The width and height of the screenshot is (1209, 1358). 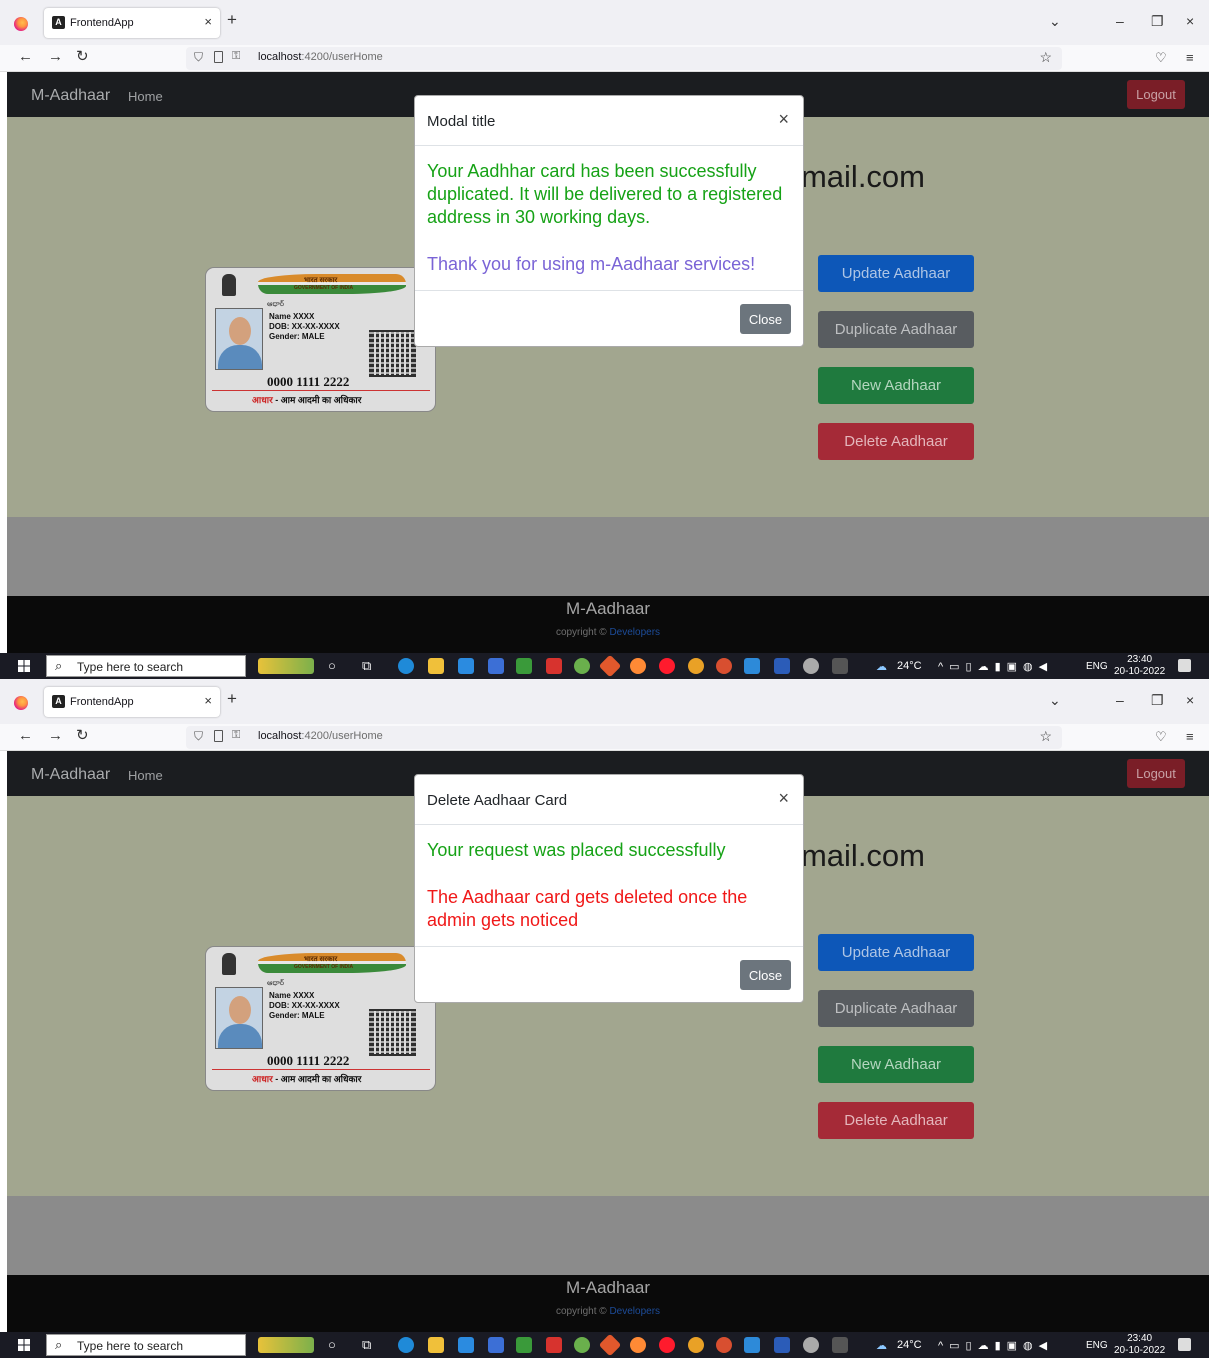 What do you see at coordinates (198, 736) in the screenshot?
I see `shield-icon: ⛉` at bounding box center [198, 736].